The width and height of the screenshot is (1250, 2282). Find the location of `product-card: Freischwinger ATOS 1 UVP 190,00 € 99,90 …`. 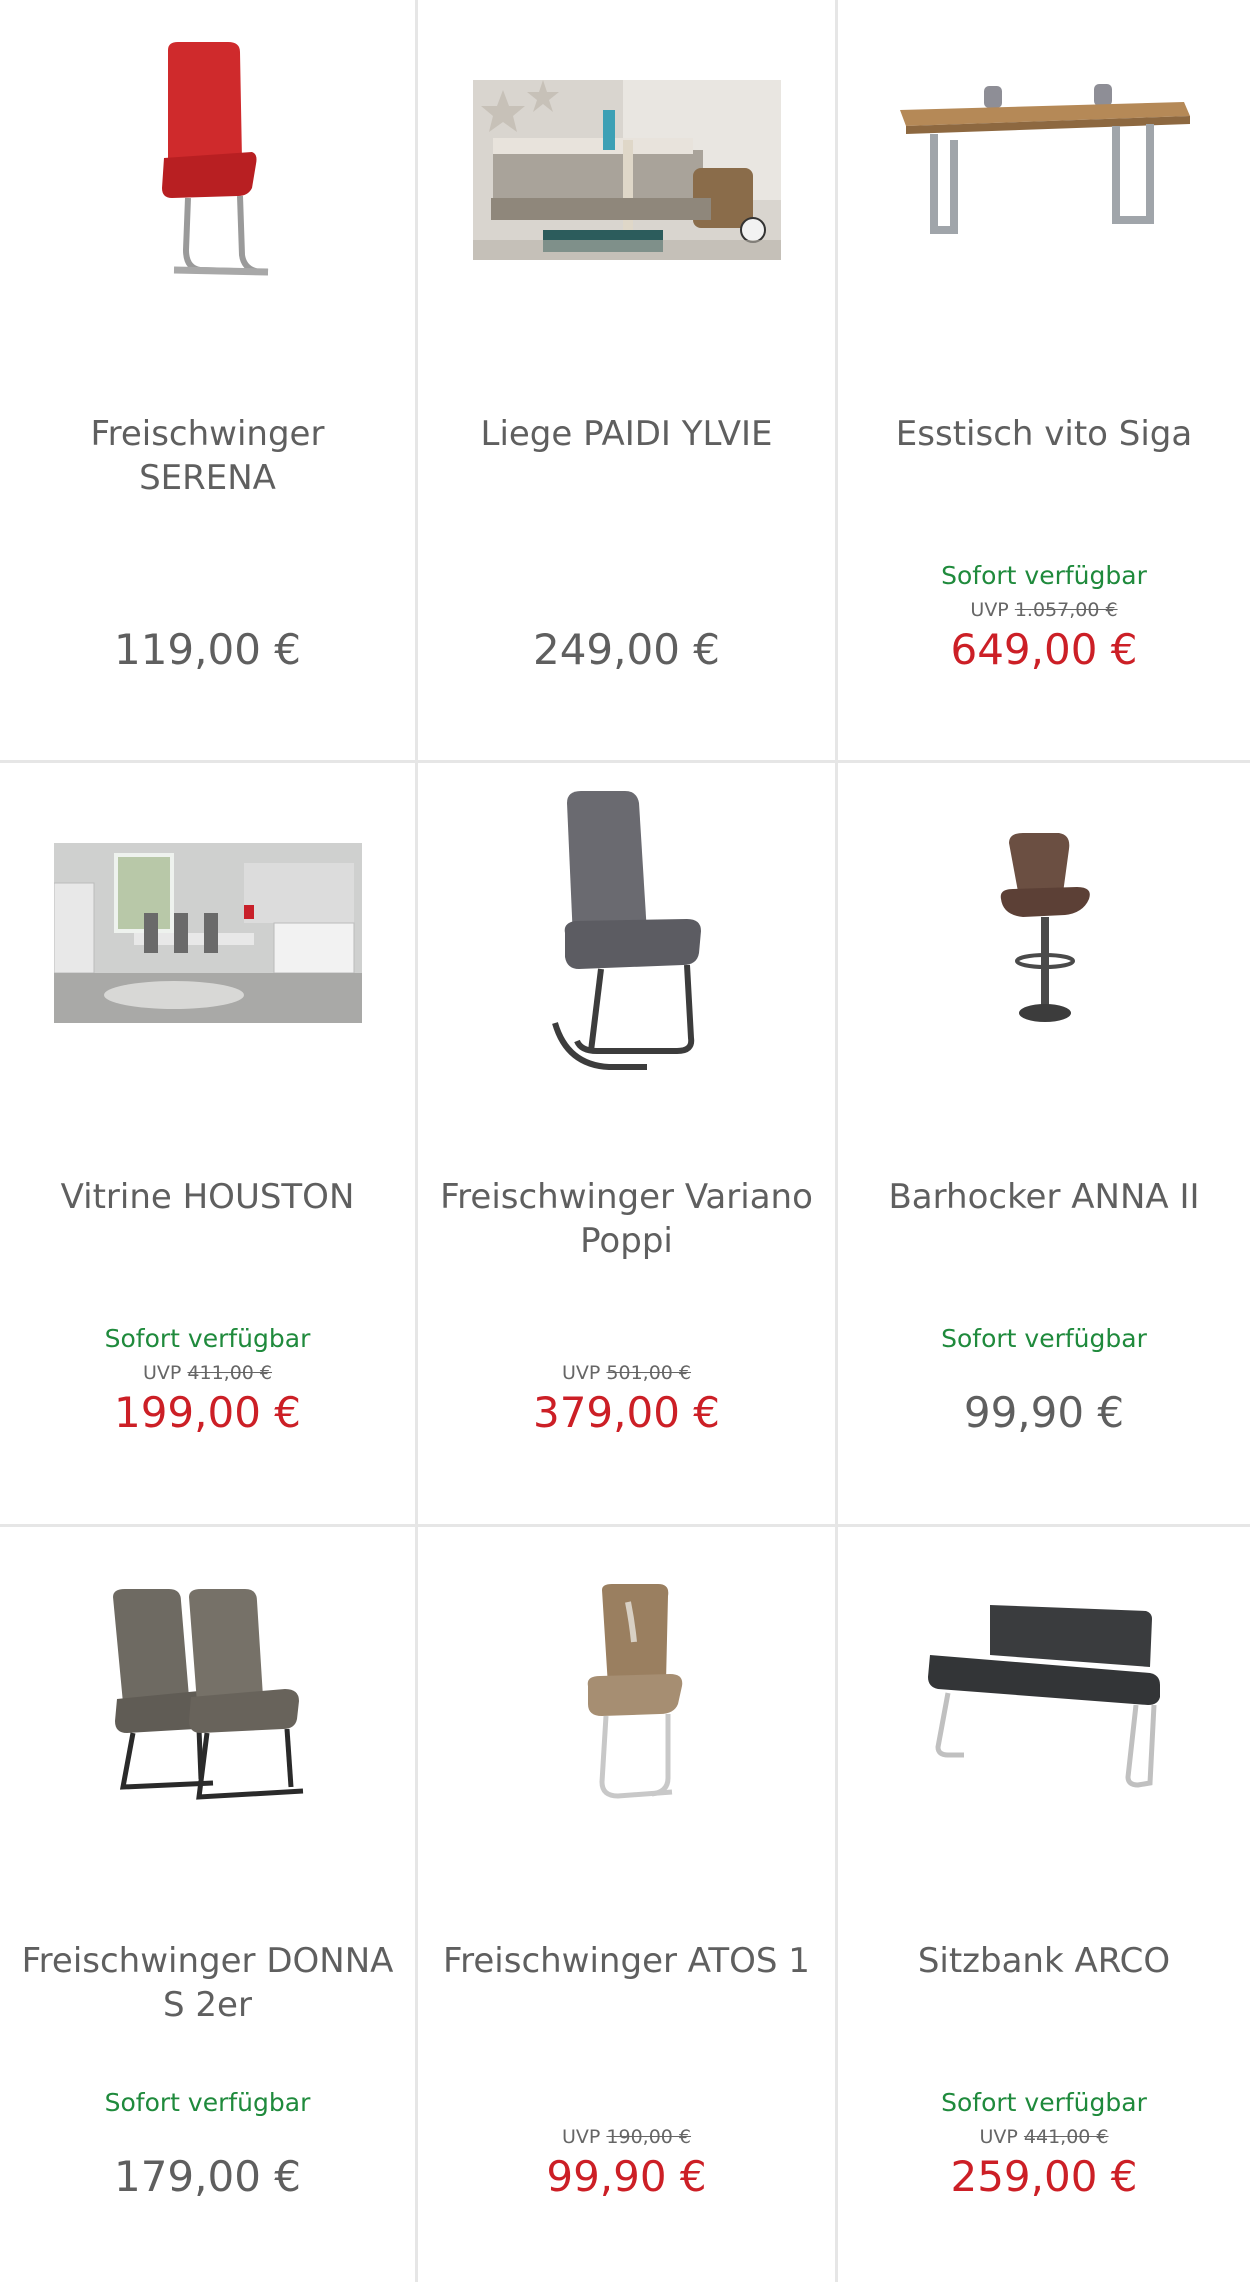

product-card: Freischwinger ATOS 1 UVP 190,00 € 99,90 … is located at coordinates (628, 1904).